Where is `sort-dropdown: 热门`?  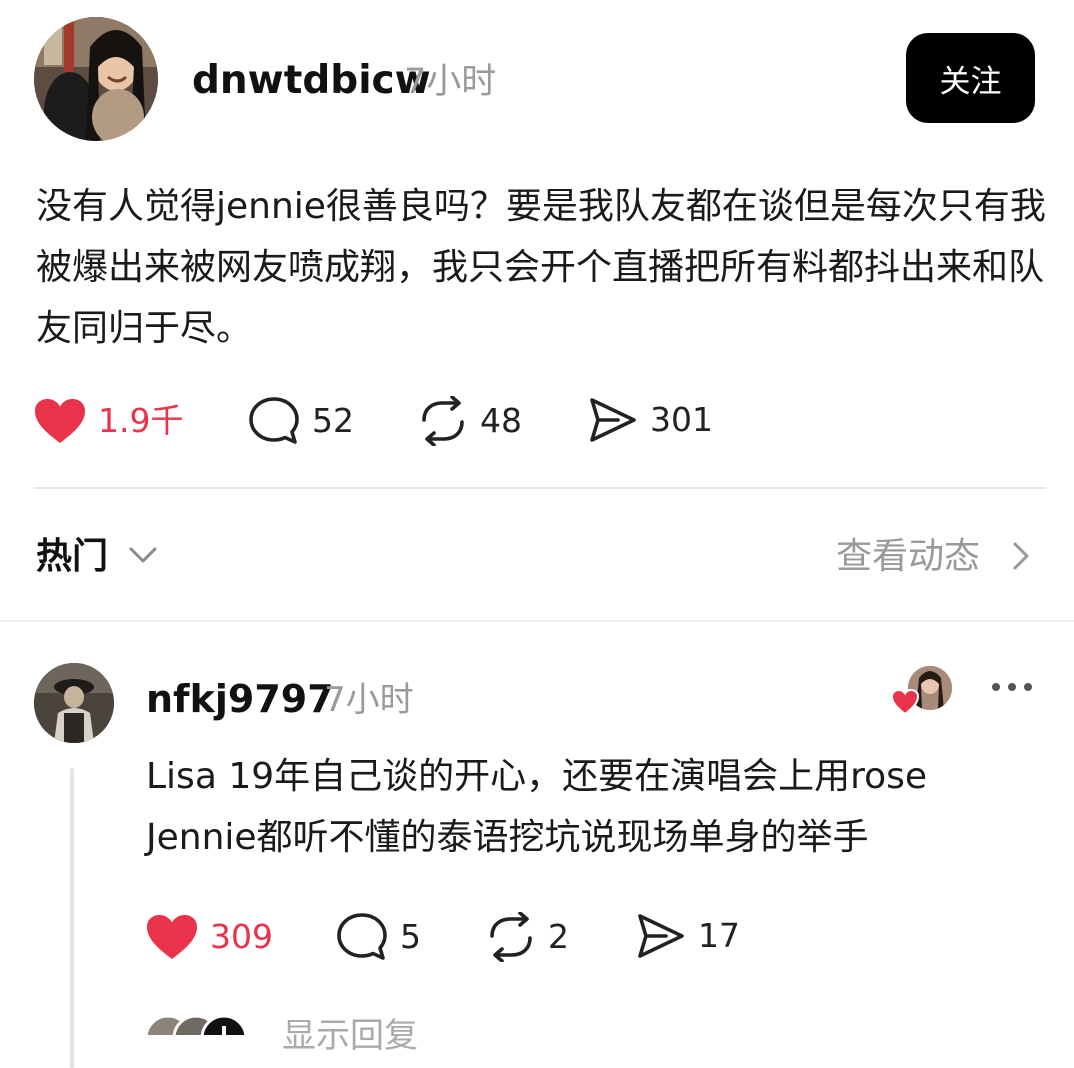
sort-dropdown: 热门 is located at coordinates (72, 557).